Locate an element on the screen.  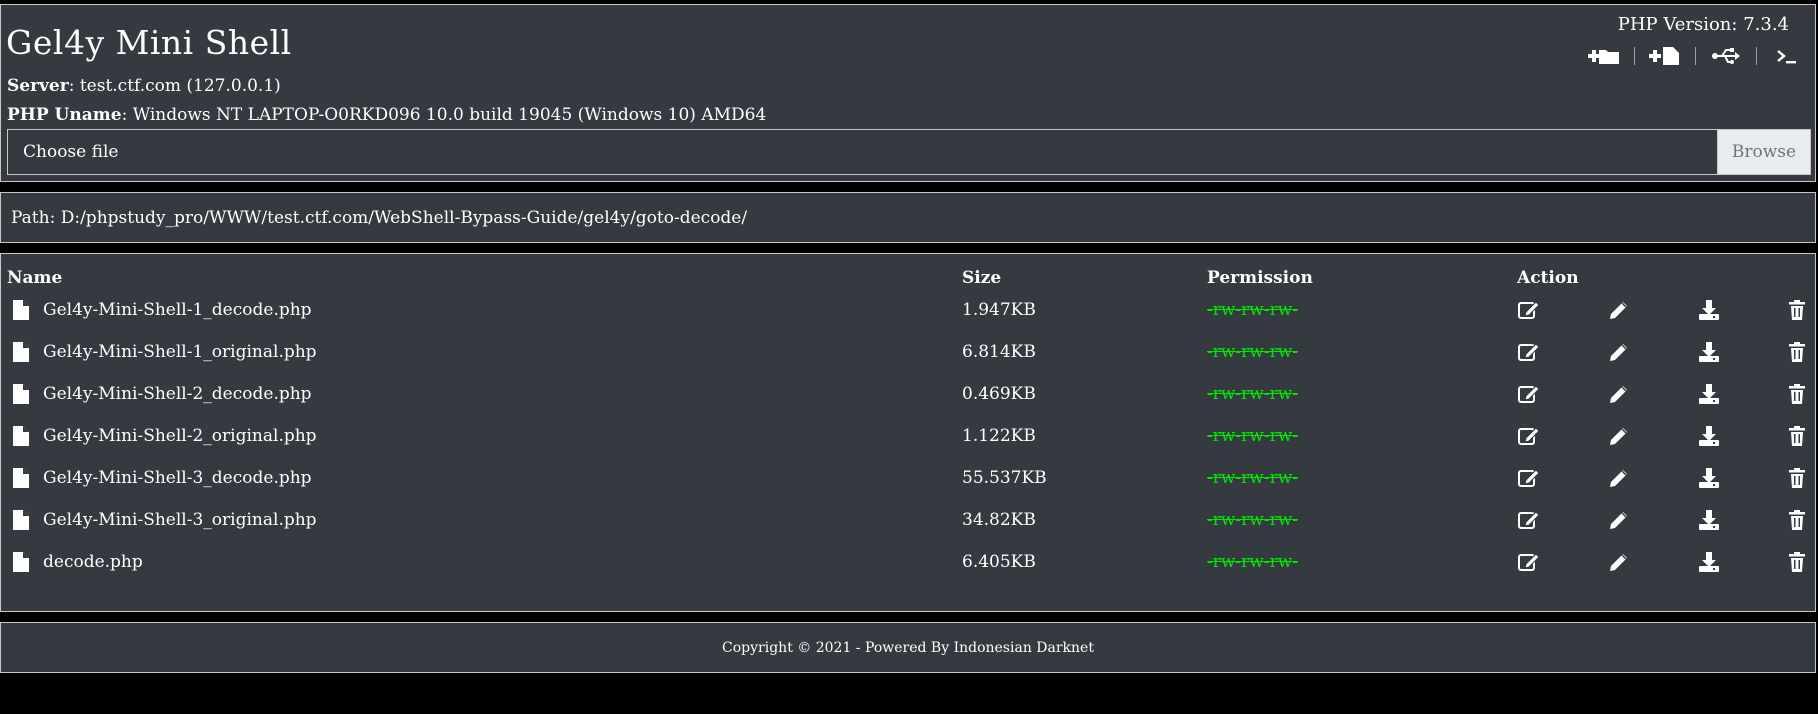
column-header-size: Size is located at coordinates (982, 278).